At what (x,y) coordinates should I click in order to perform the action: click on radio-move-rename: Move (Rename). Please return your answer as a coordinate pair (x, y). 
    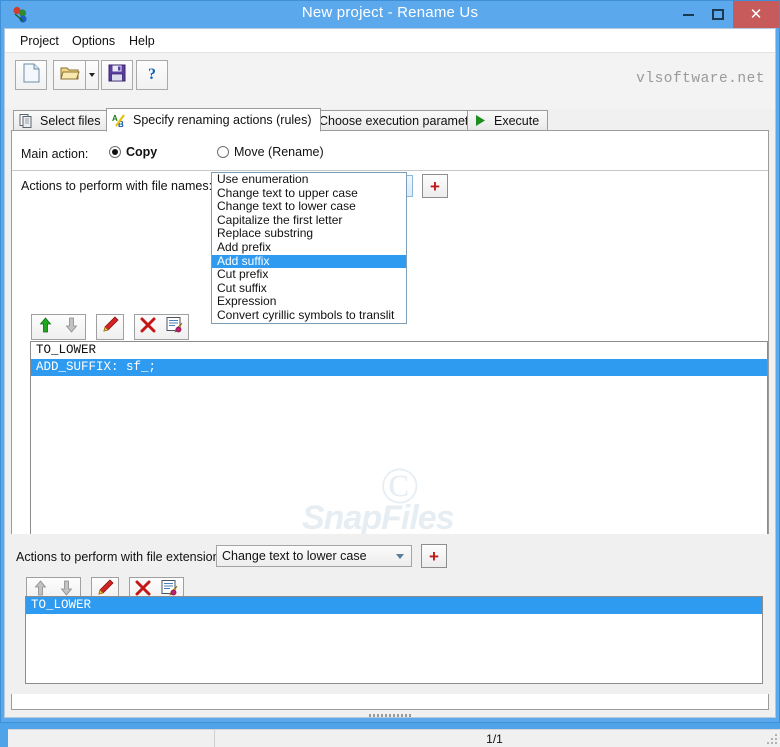
    Looking at the image, I should click on (270, 152).